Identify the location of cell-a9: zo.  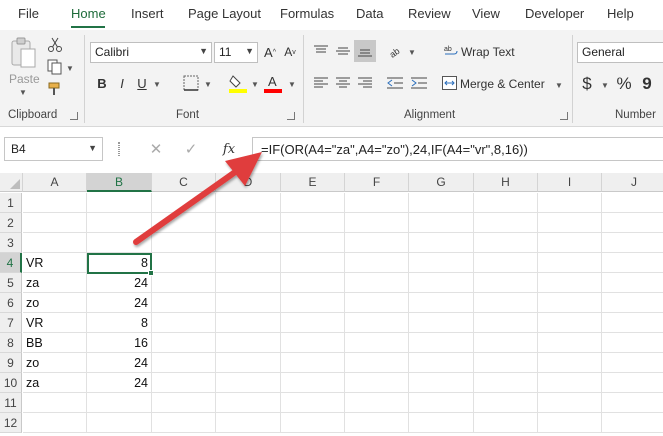
(55, 363).